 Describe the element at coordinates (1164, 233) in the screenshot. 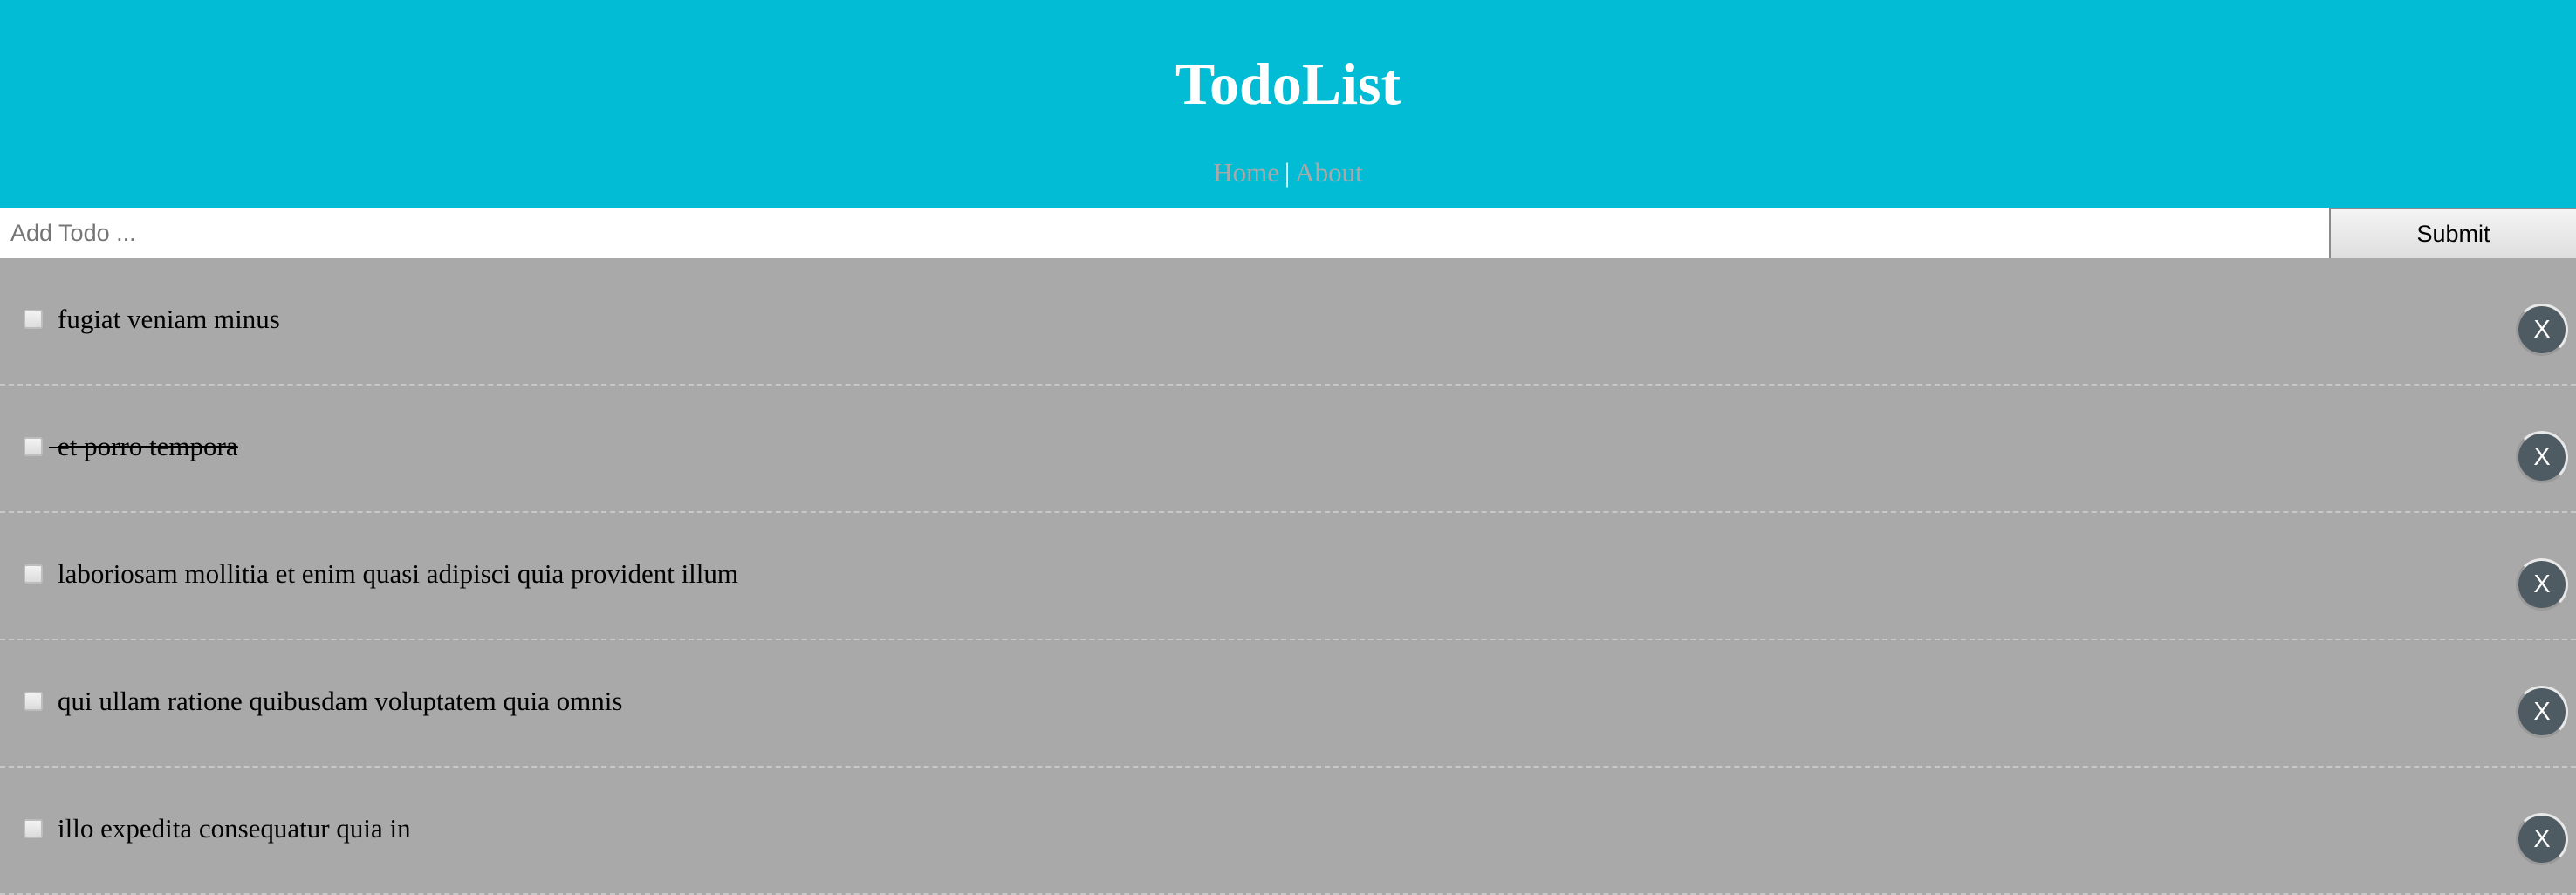

I see `add-todo-input` at that location.